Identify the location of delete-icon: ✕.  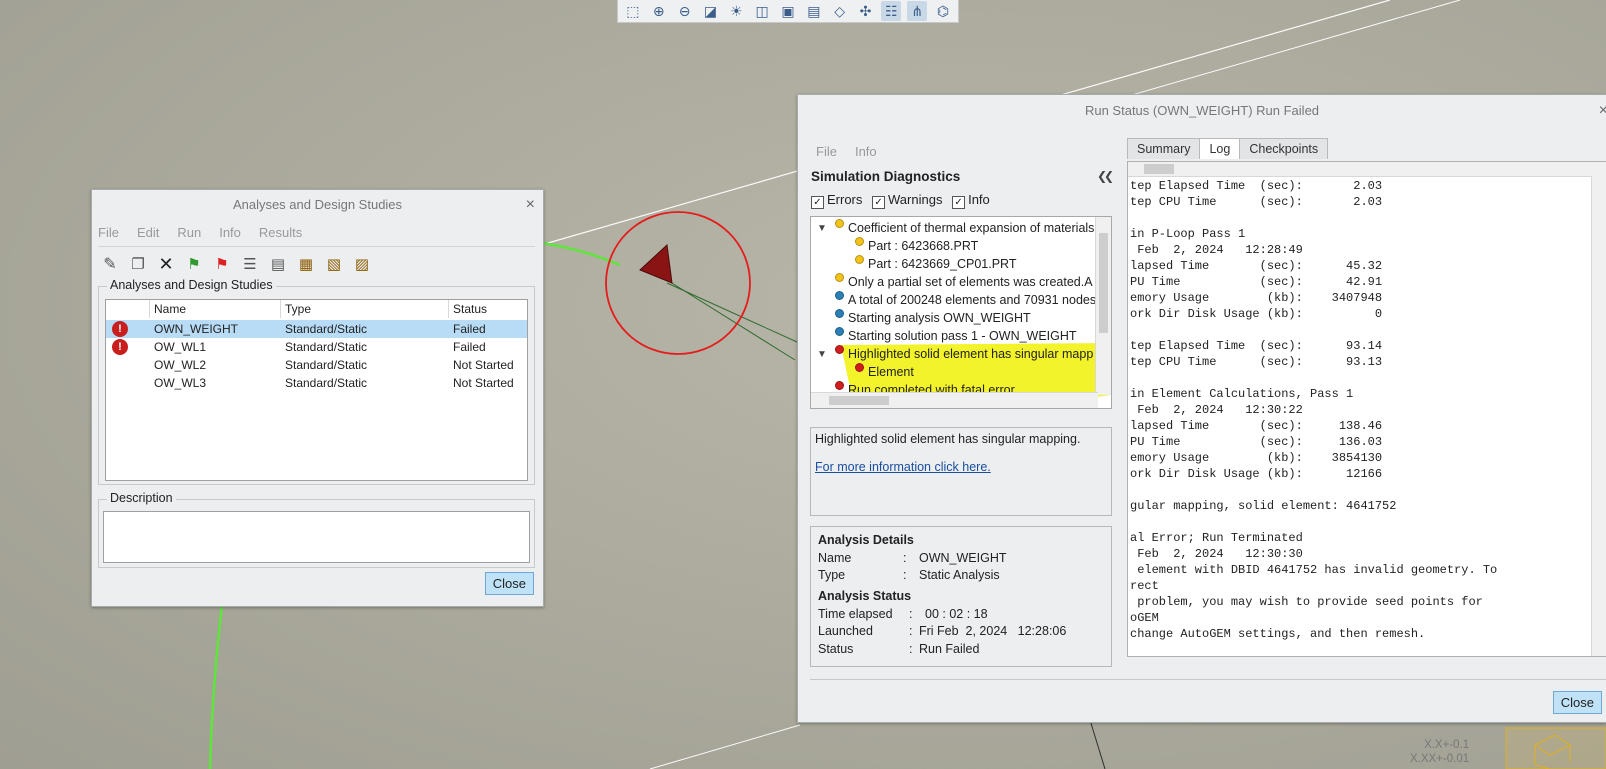
(166, 264).